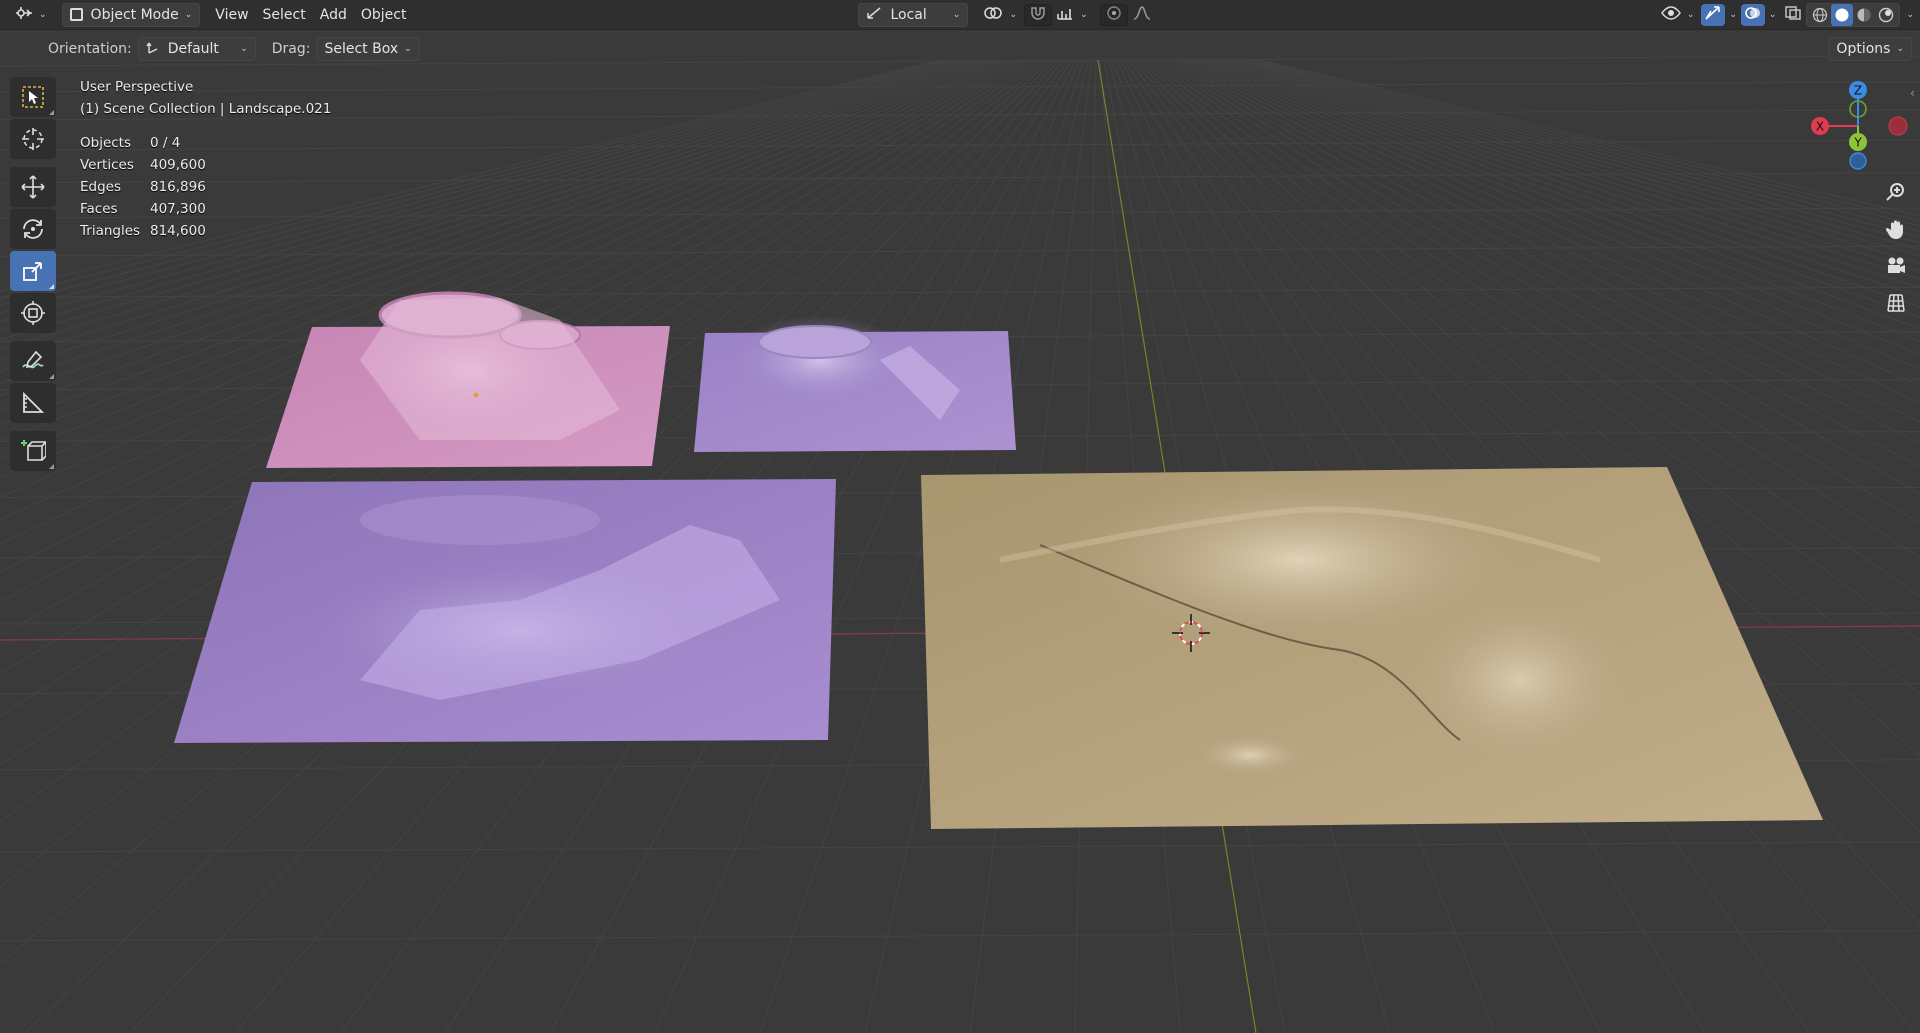 The width and height of the screenshot is (1920, 1033). Describe the element at coordinates (33, 361) in the screenshot. I see `annotate-tool` at that location.